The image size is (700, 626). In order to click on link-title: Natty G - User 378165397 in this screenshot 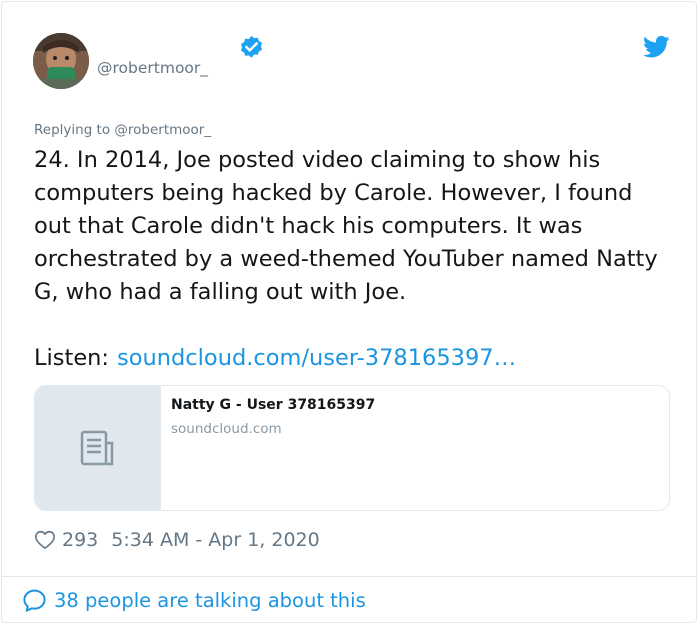, I will do `click(273, 405)`.